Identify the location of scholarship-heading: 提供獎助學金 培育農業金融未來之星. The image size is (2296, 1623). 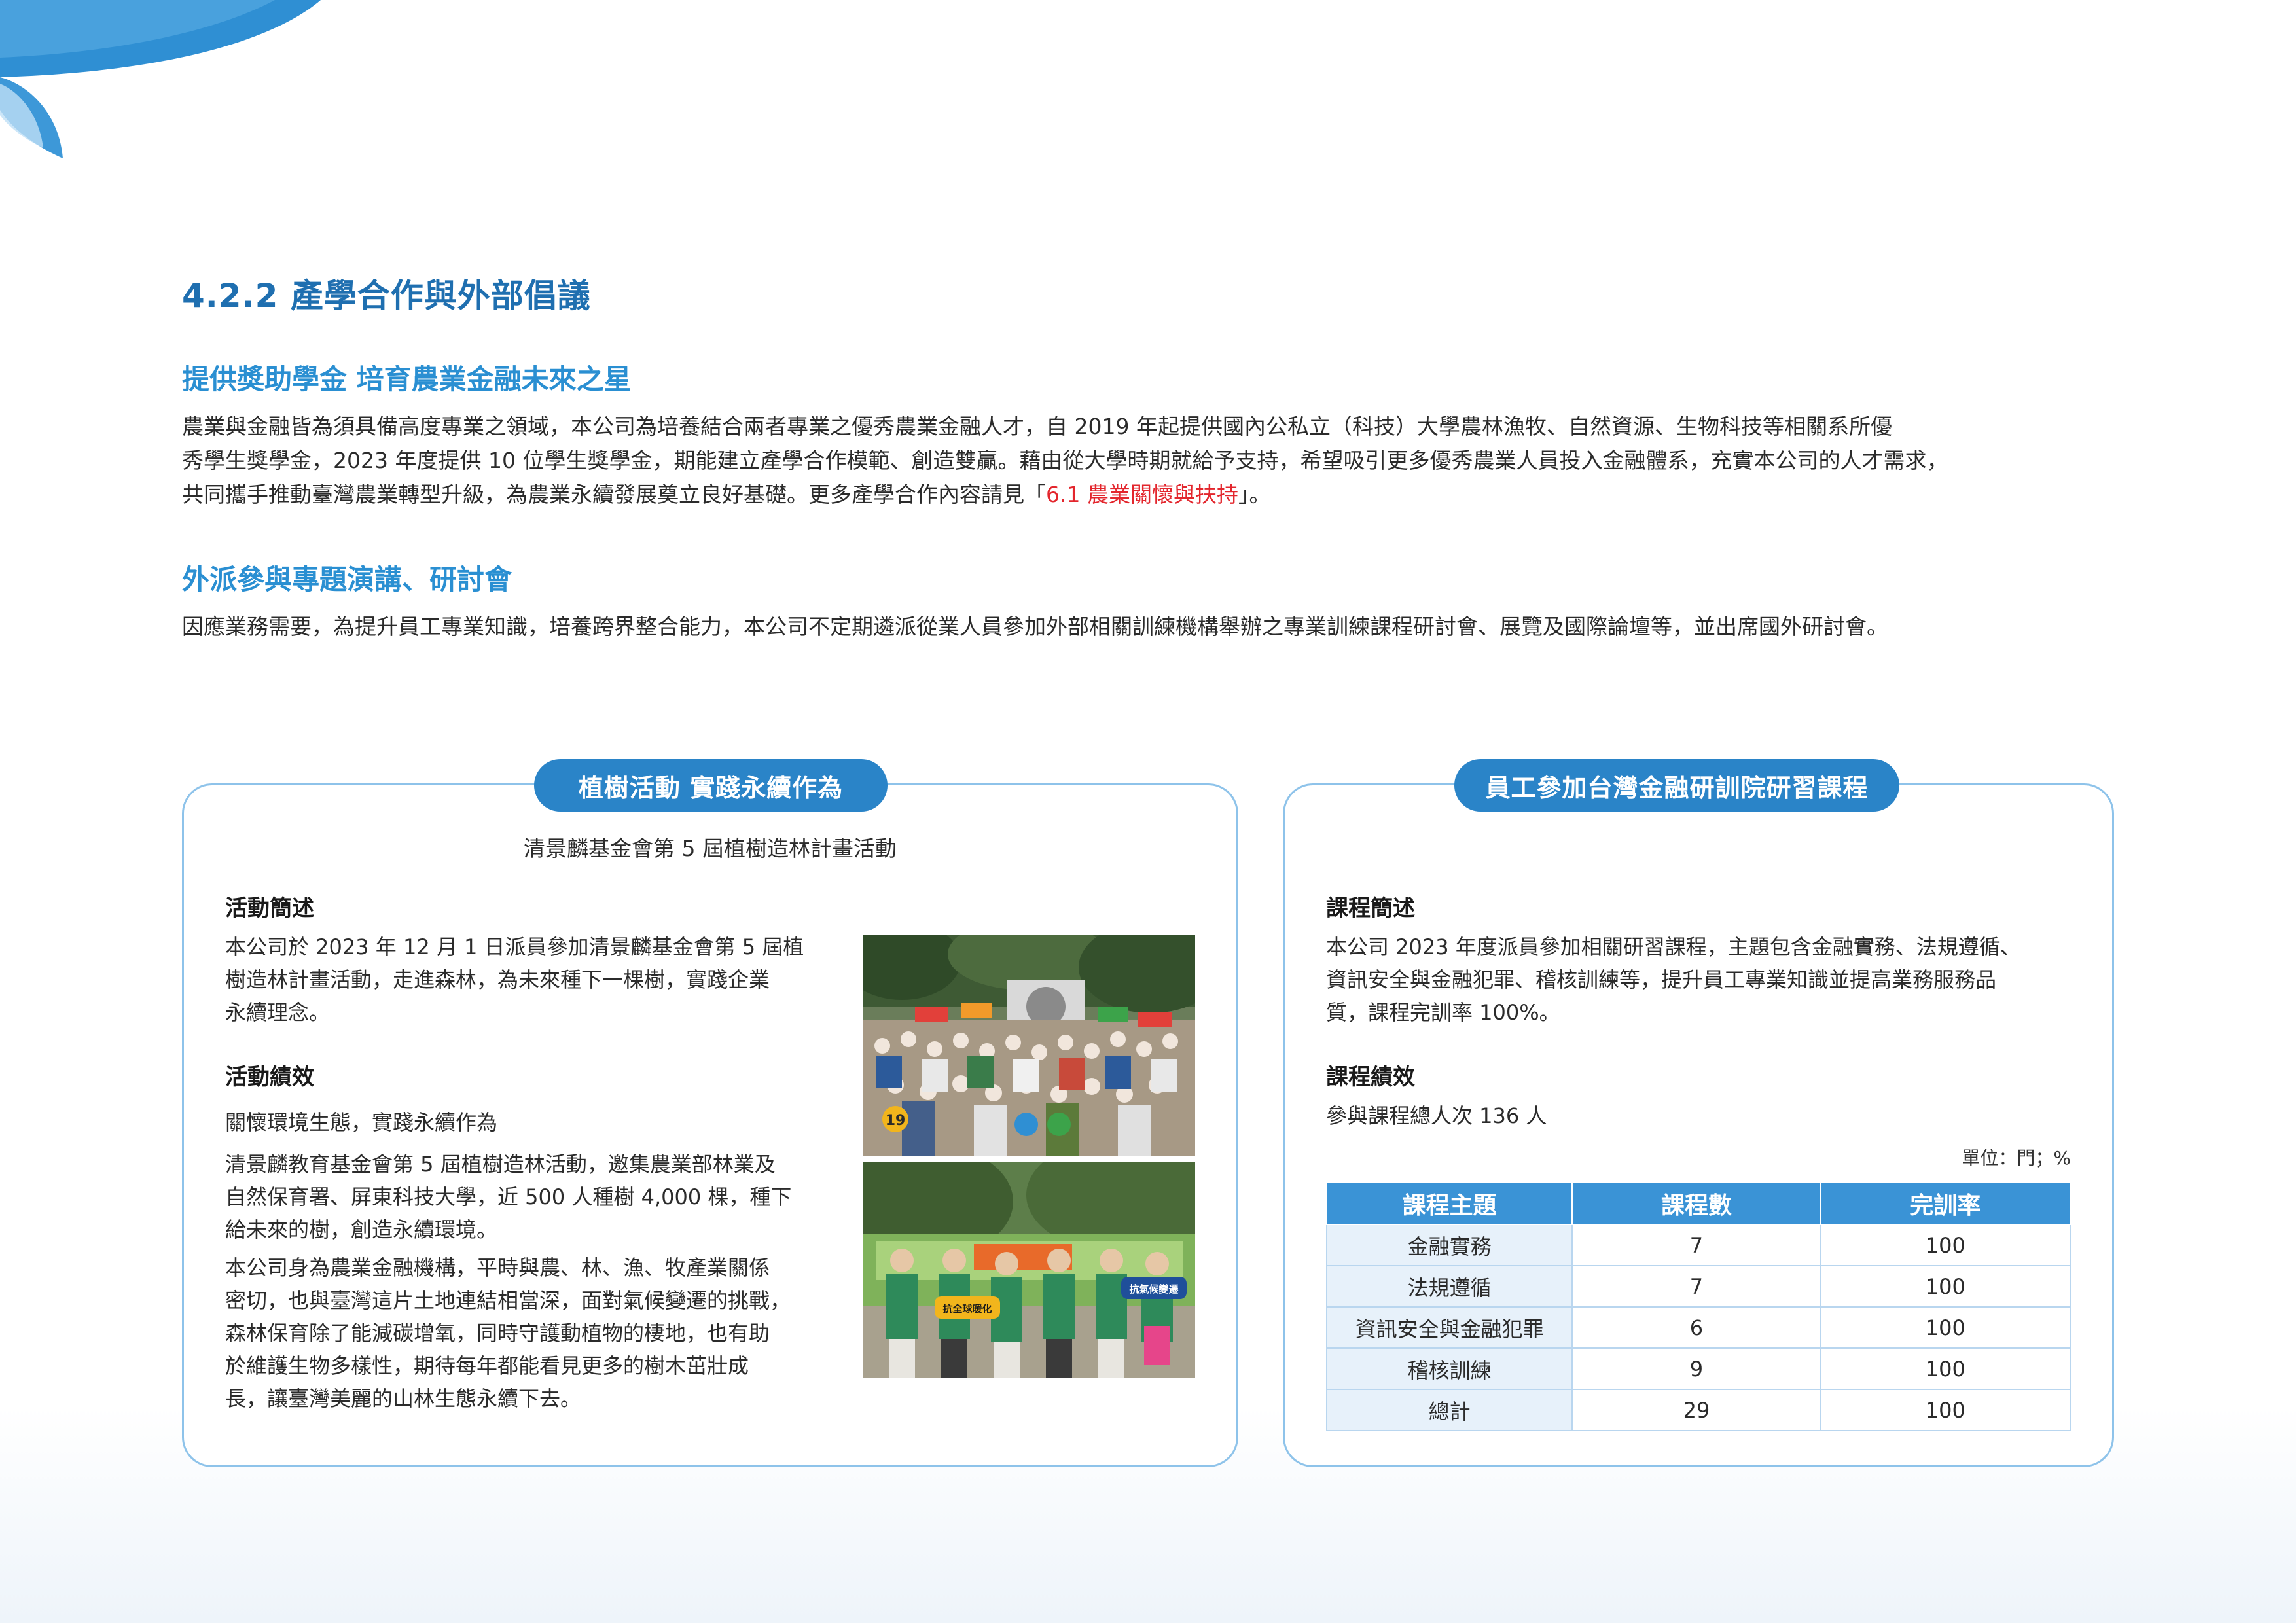
(407, 379).